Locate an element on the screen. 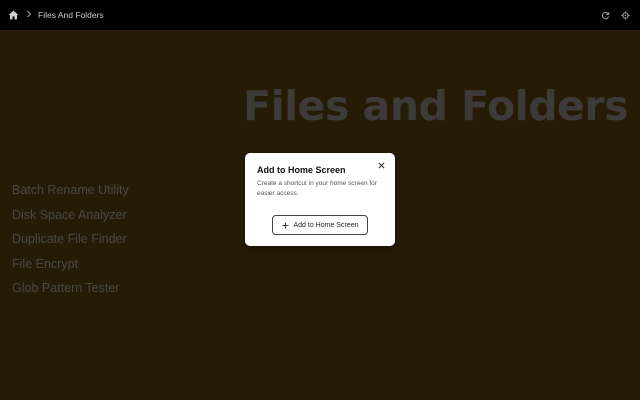 This screenshot has width=640, height=400. dialog-title: Add to Home Screen is located at coordinates (301, 170).